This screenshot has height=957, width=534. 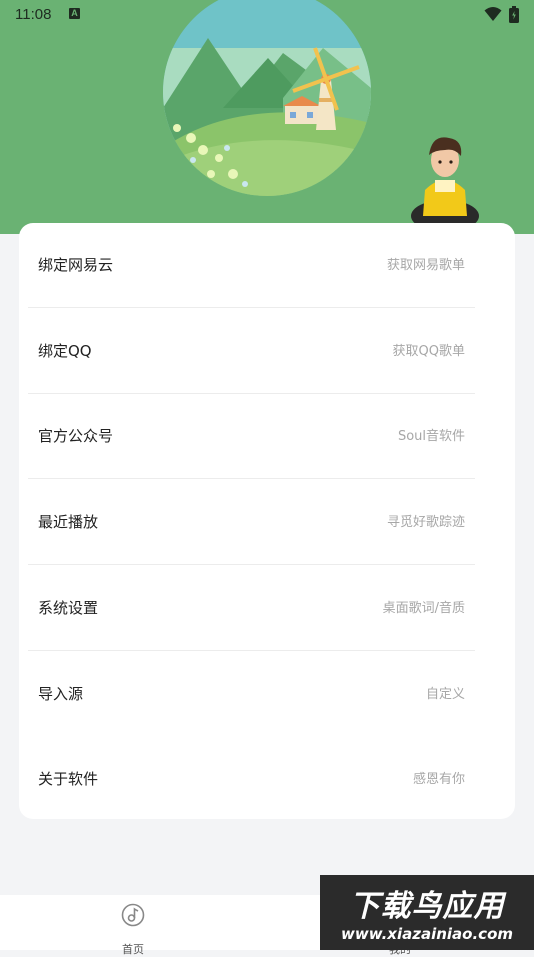 I want to click on menu-item-desc: 获取网易歌单, so click(x=425, y=265).